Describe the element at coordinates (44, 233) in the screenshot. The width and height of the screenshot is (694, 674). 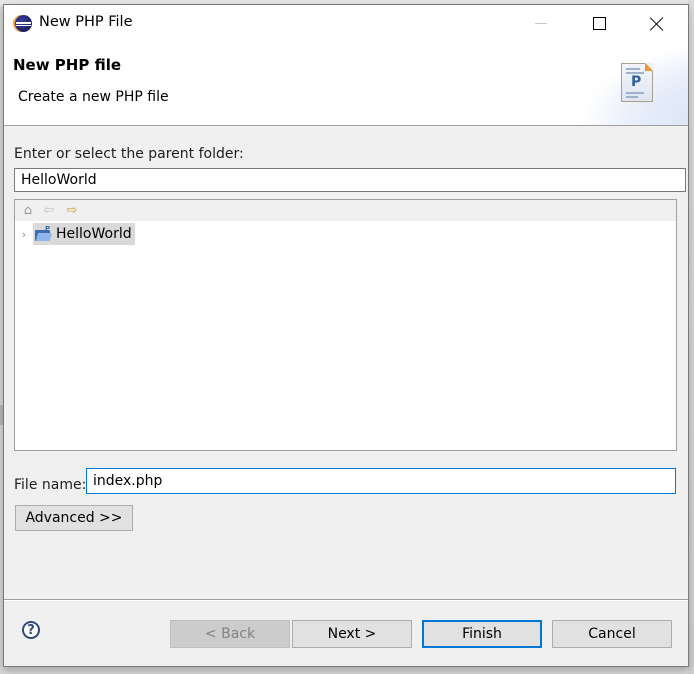
I see `project-folder-icon: P` at that location.